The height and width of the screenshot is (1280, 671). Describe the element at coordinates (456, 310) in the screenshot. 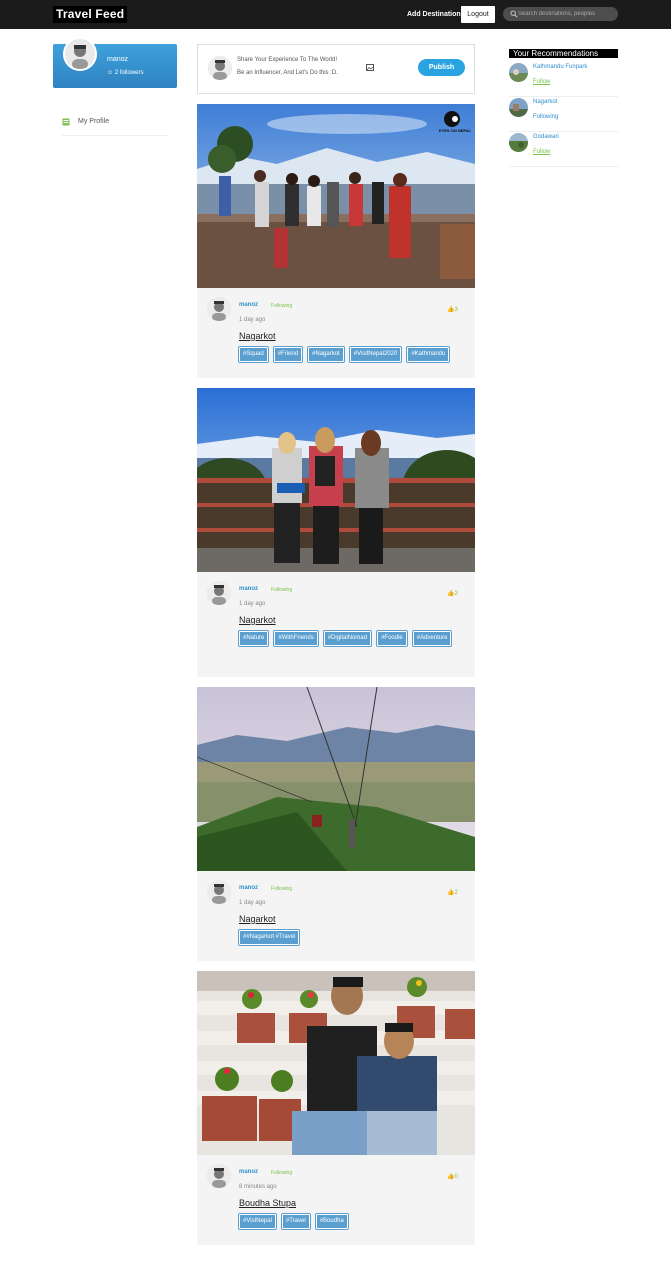

I see `like-count: 3` at that location.